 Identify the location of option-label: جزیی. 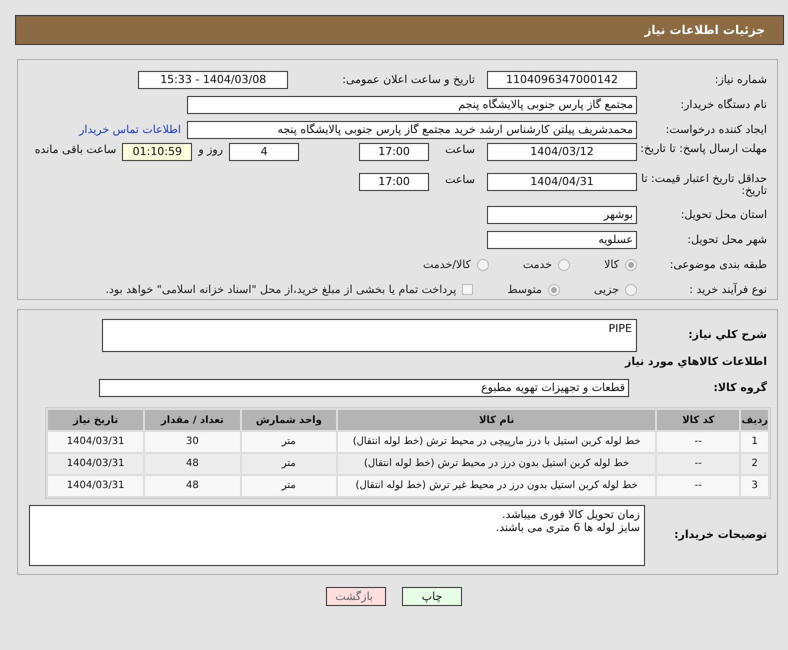
(606, 289).